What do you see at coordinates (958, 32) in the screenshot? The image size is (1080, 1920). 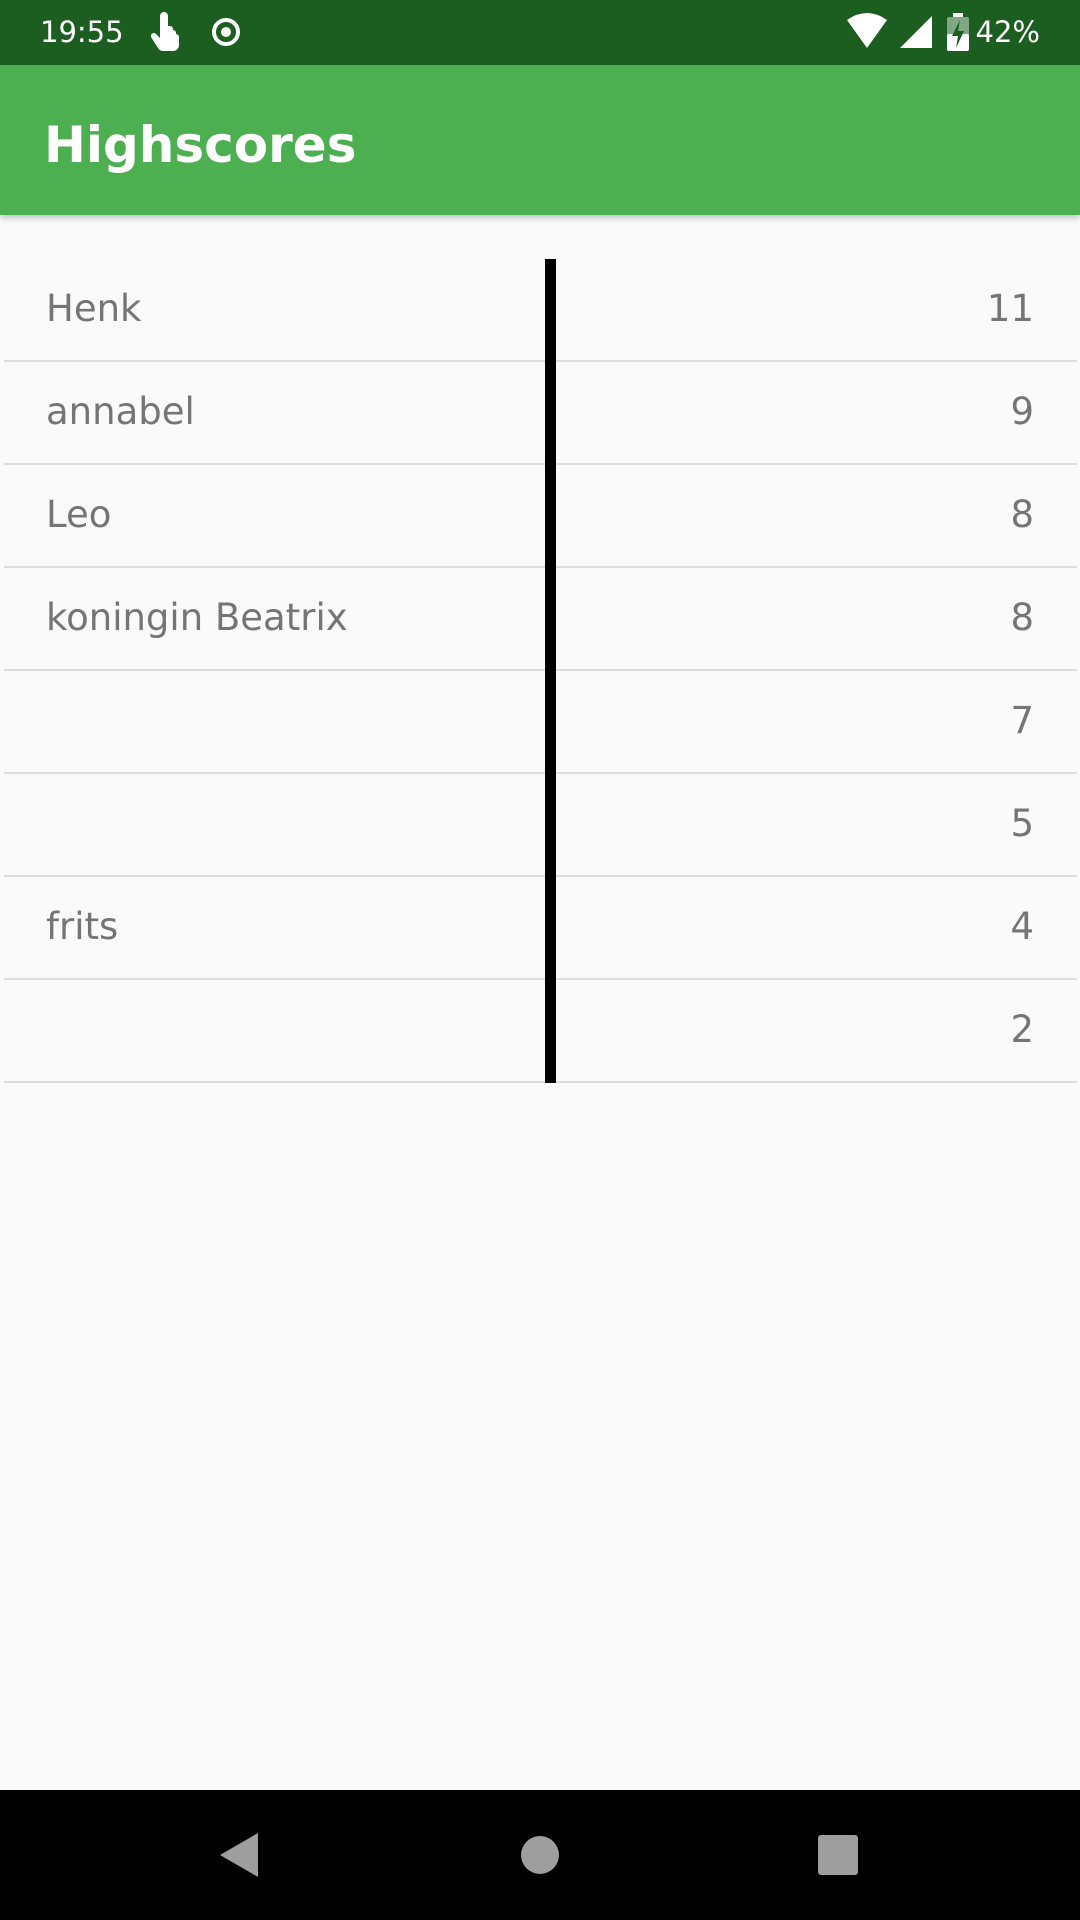 I see `battery-charging-icon` at bounding box center [958, 32].